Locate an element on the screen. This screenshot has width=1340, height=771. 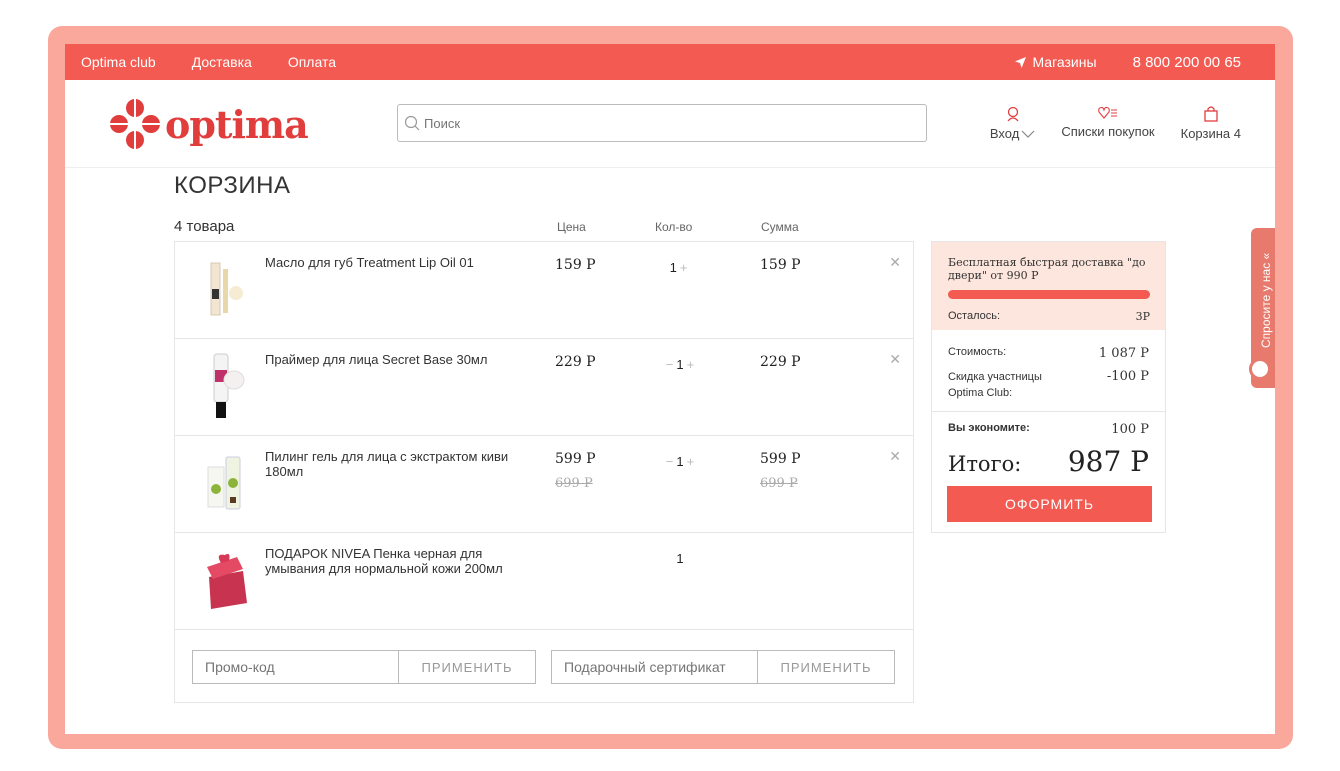
ask-us-tab: Спросите у нас « is located at coordinates (1262, 308).